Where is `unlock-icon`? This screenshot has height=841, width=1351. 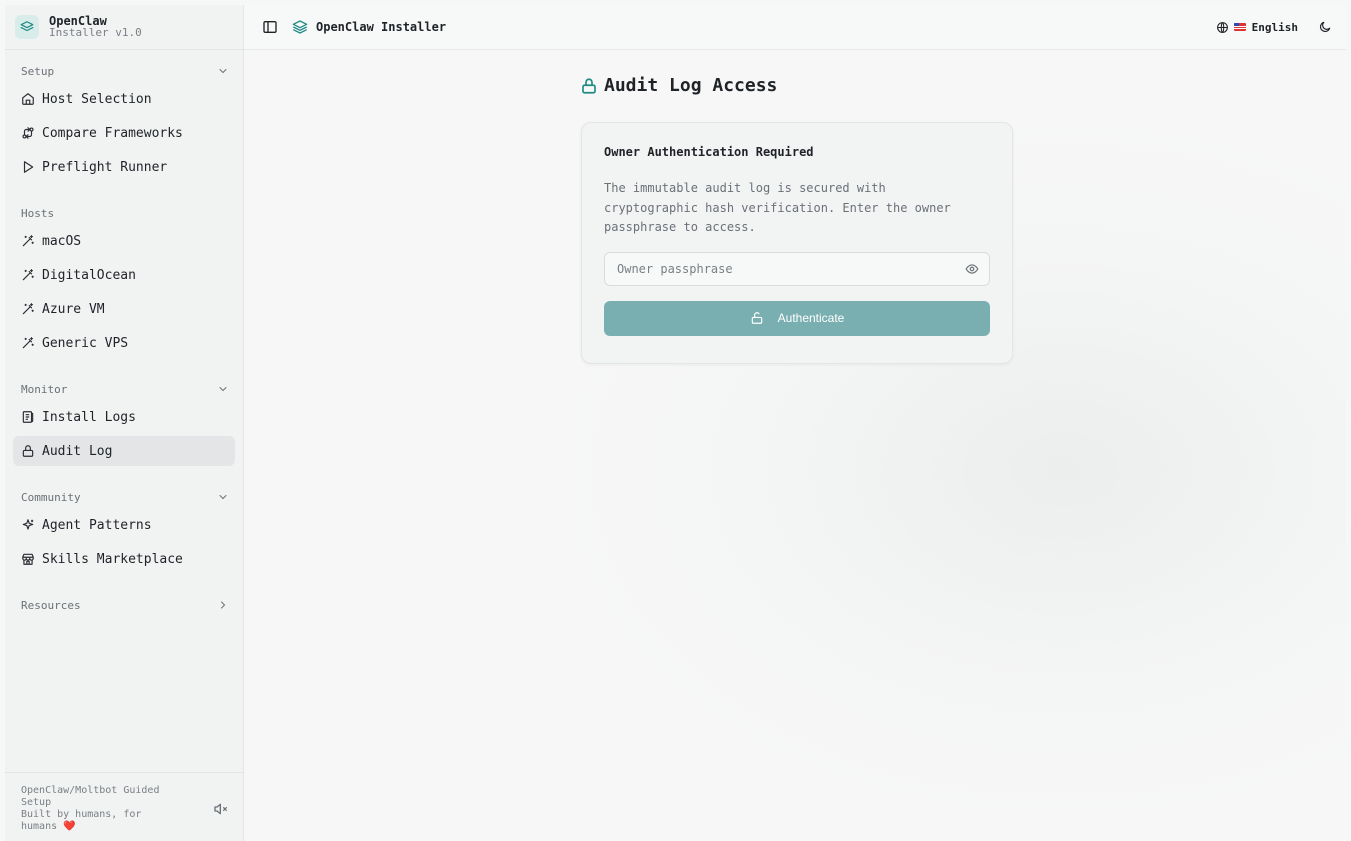 unlock-icon is located at coordinates (756, 318).